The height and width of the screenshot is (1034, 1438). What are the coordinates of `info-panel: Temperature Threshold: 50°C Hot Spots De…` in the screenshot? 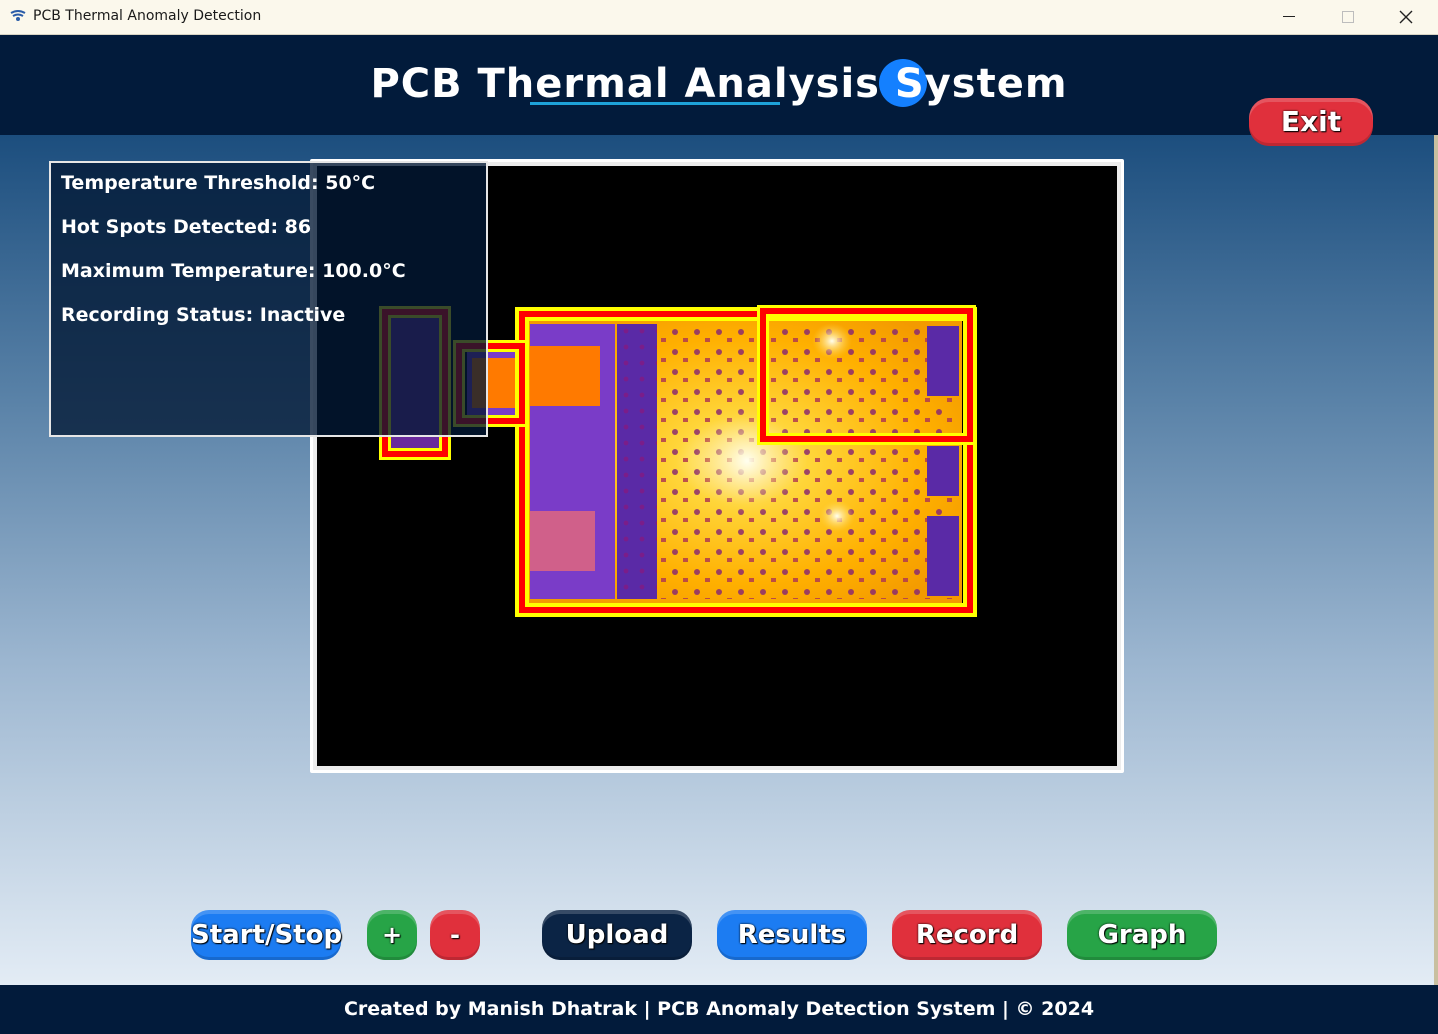 It's located at (268, 299).